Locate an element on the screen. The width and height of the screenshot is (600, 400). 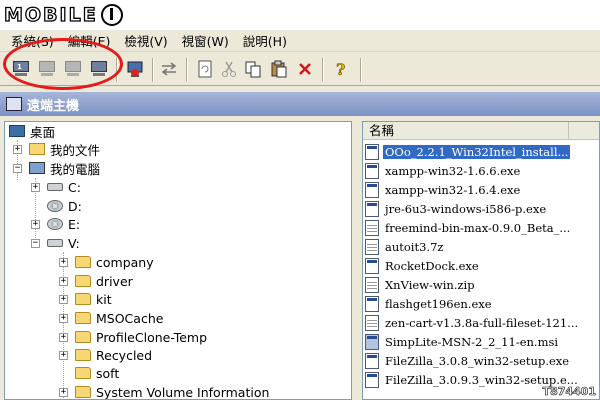
disconnect-button is located at coordinates (135, 69).